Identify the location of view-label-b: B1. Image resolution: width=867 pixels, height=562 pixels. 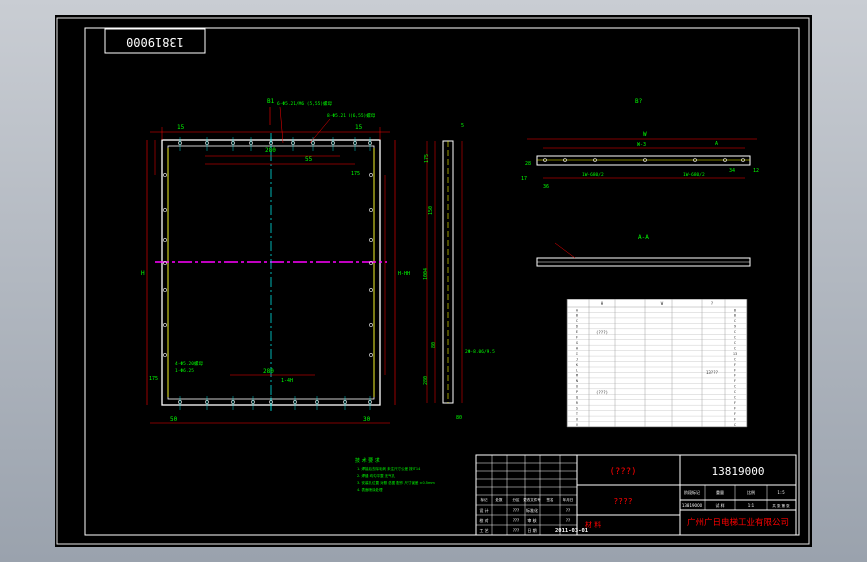
(271, 101).